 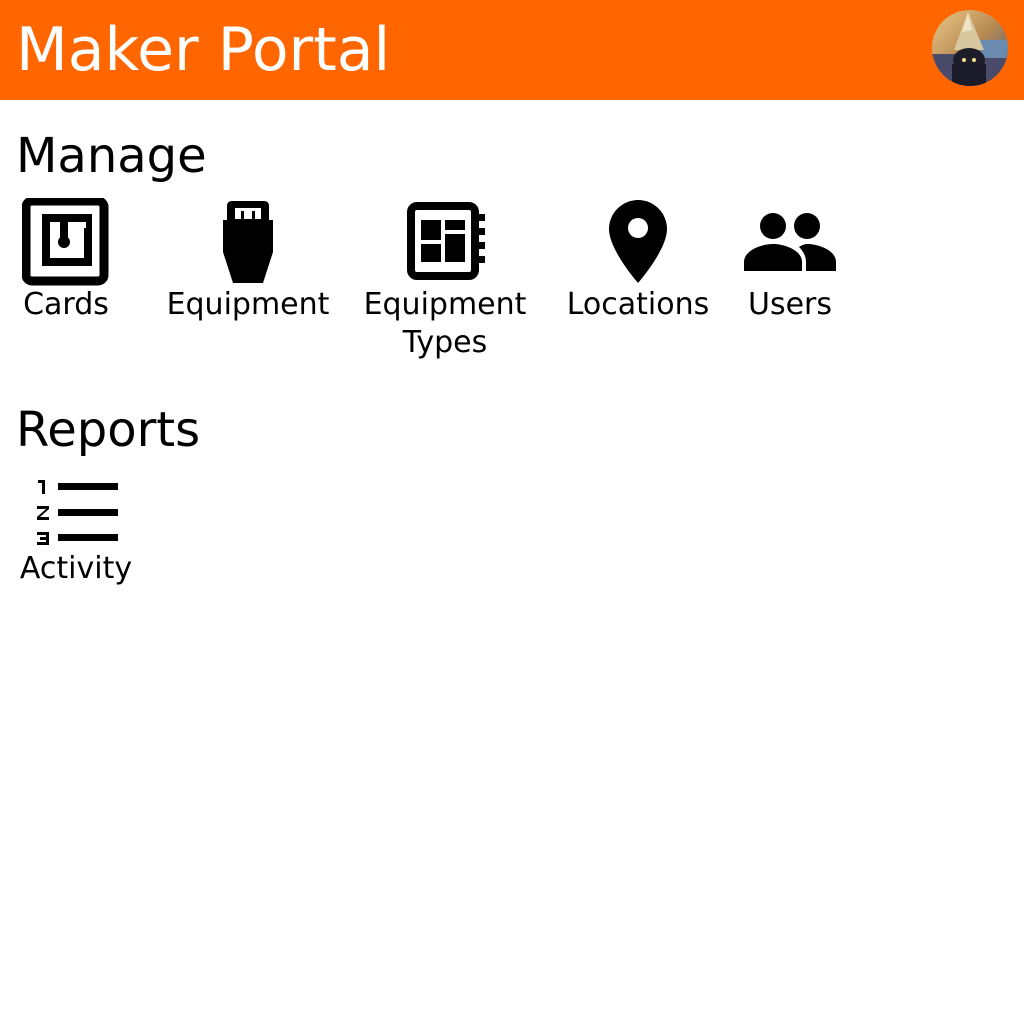 What do you see at coordinates (108, 430) in the screenshot?
I see `reports-section-title: Reports` at bounding box center [108, 430].